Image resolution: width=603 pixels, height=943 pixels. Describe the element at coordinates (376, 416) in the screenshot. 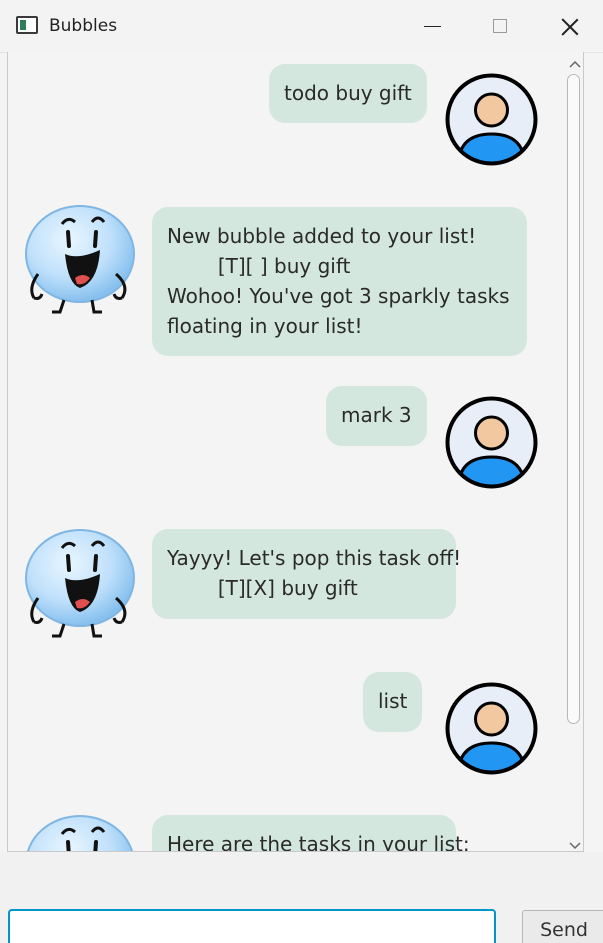

I see `user-message-text: mark 3` at that location.